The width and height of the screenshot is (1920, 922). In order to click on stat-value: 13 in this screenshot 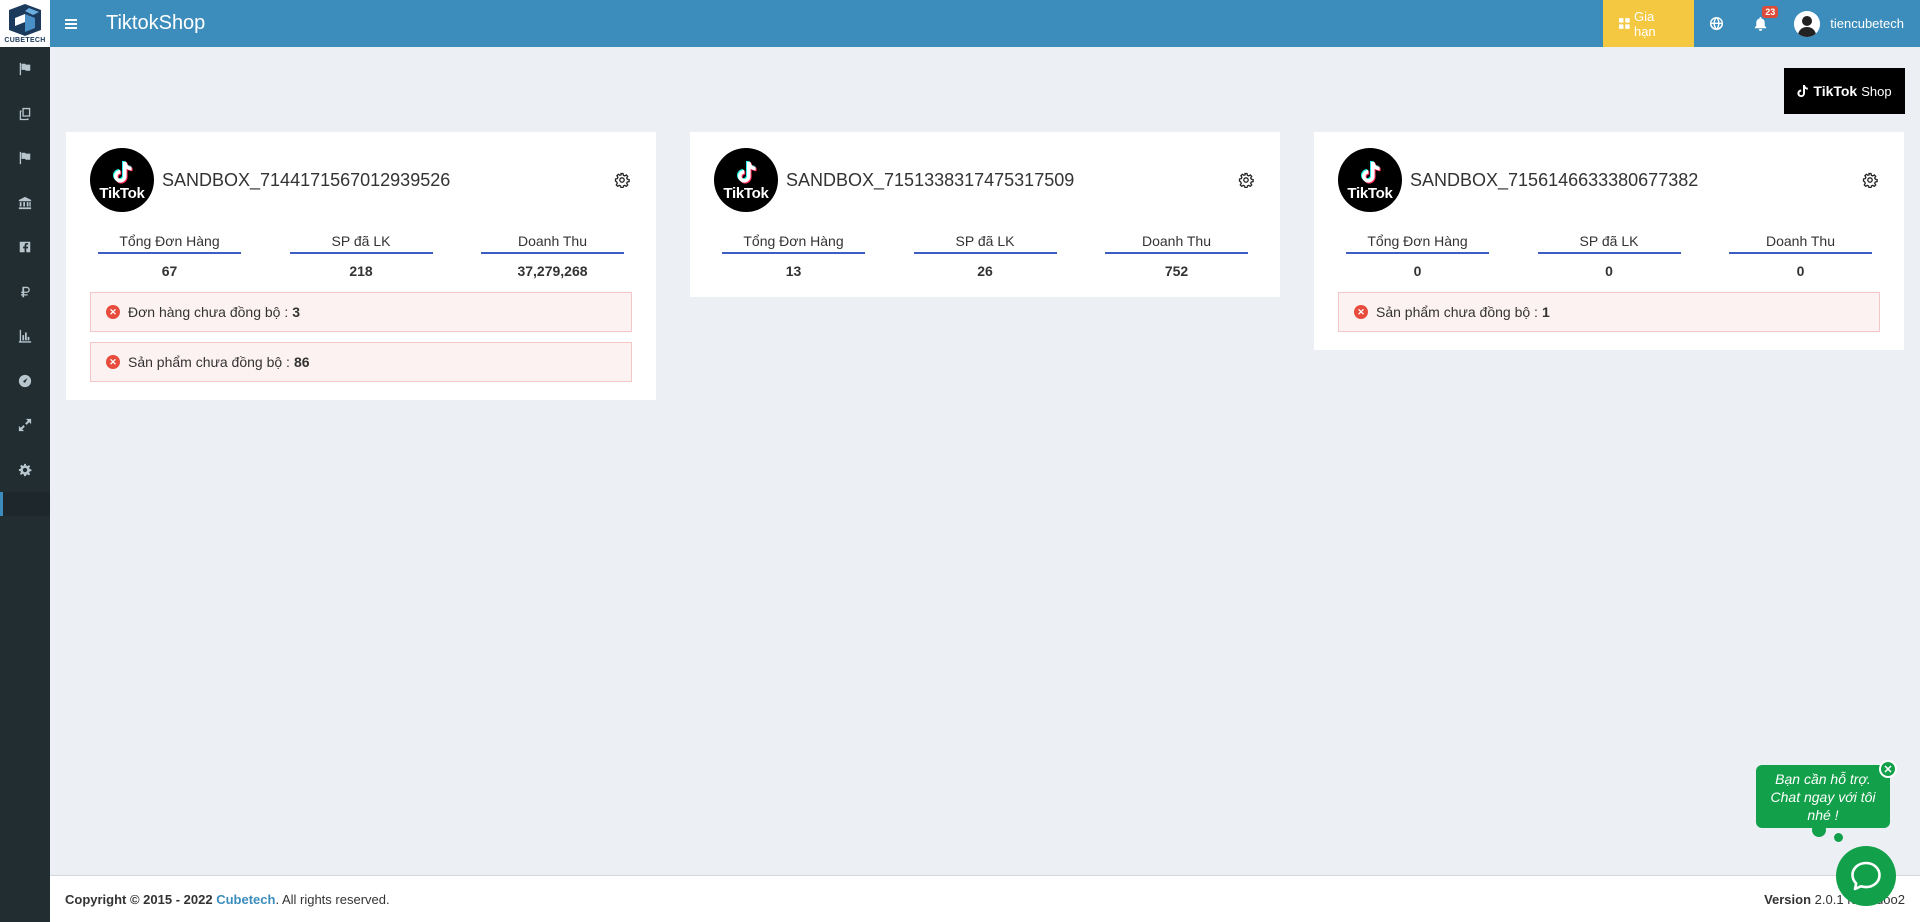, I will do `click(793, 271)`.